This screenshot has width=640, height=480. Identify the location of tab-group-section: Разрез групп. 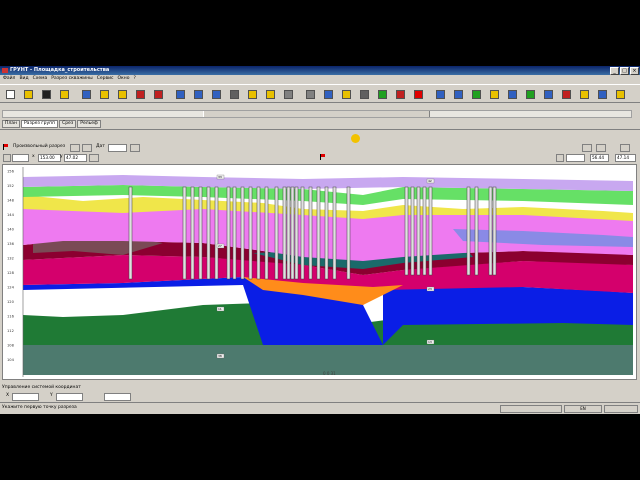
(39, 124).